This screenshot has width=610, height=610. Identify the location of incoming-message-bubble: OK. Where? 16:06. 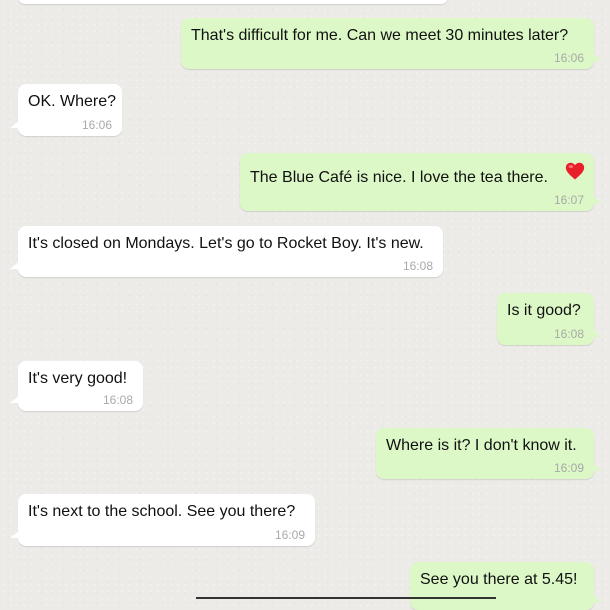
(66, 110).